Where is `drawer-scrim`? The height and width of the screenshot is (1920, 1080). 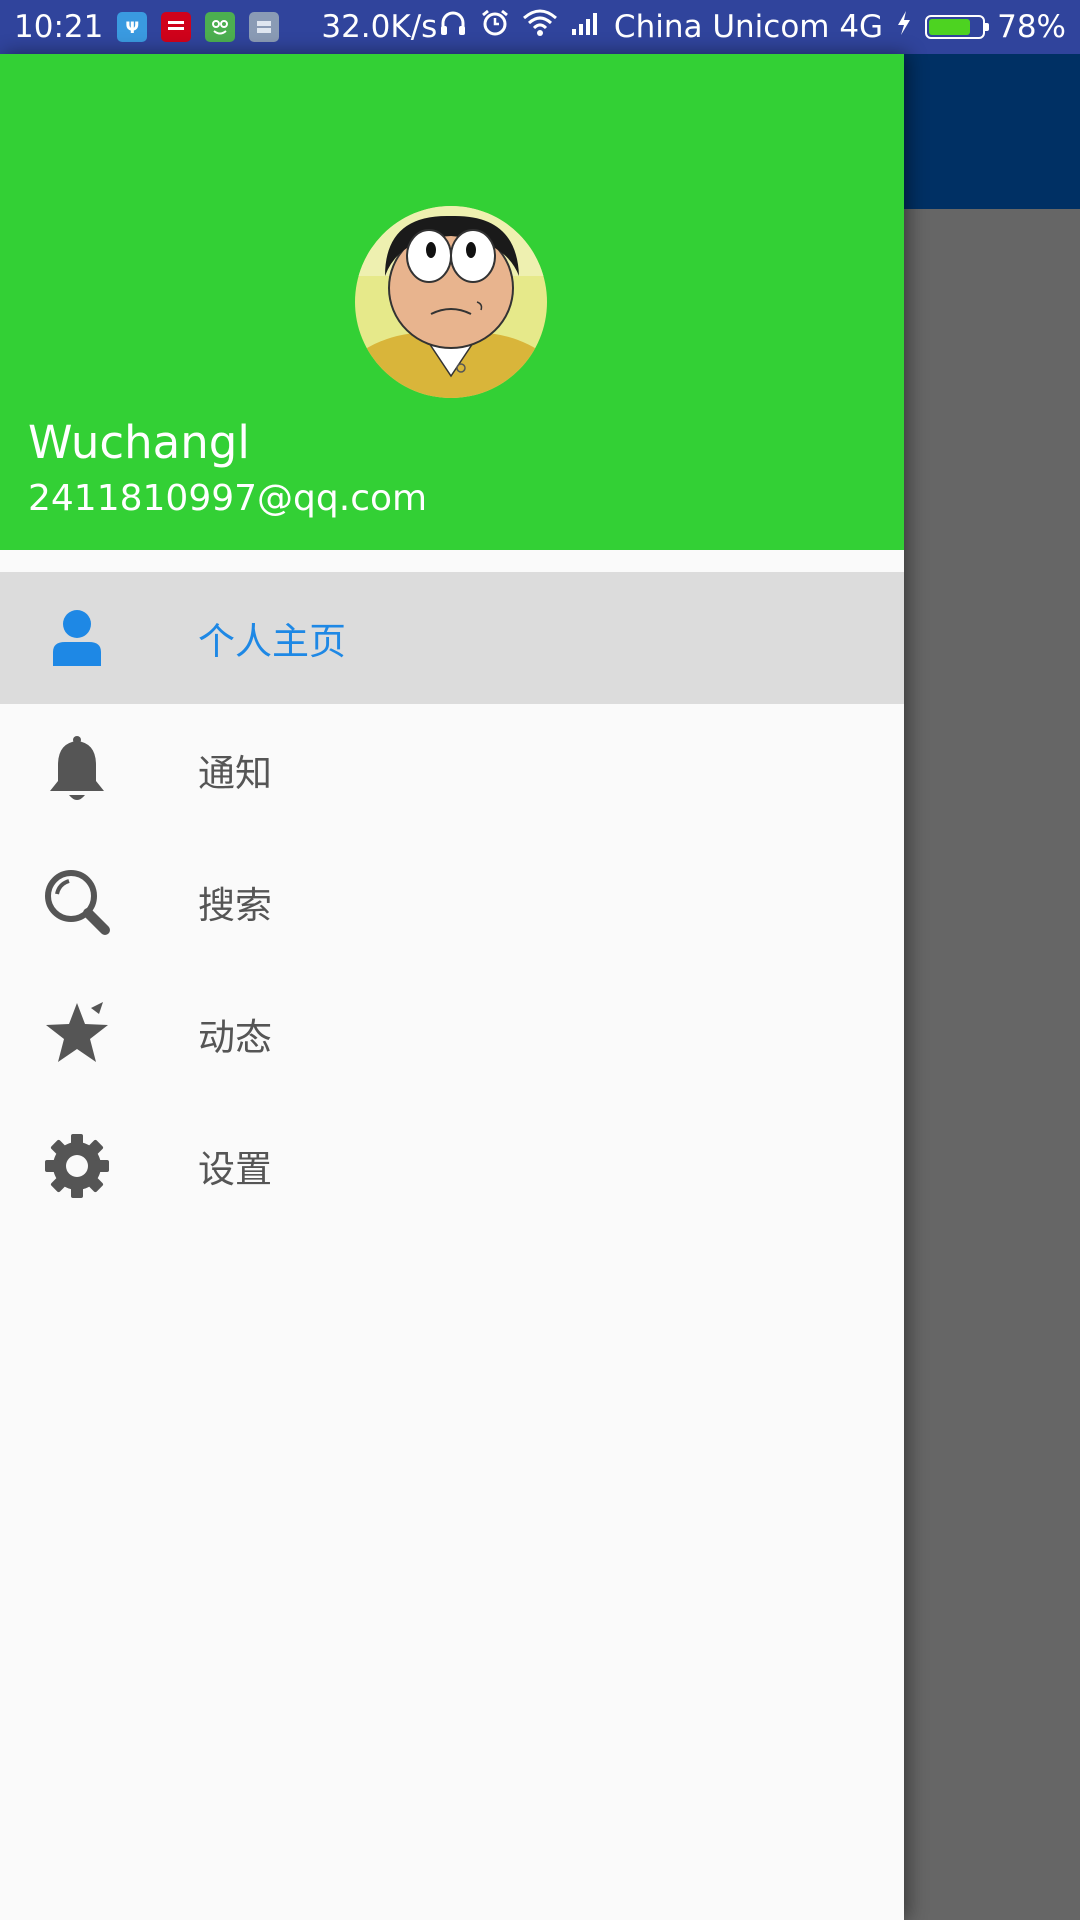
drawer-scrim is located at coordinates (992, 1064).